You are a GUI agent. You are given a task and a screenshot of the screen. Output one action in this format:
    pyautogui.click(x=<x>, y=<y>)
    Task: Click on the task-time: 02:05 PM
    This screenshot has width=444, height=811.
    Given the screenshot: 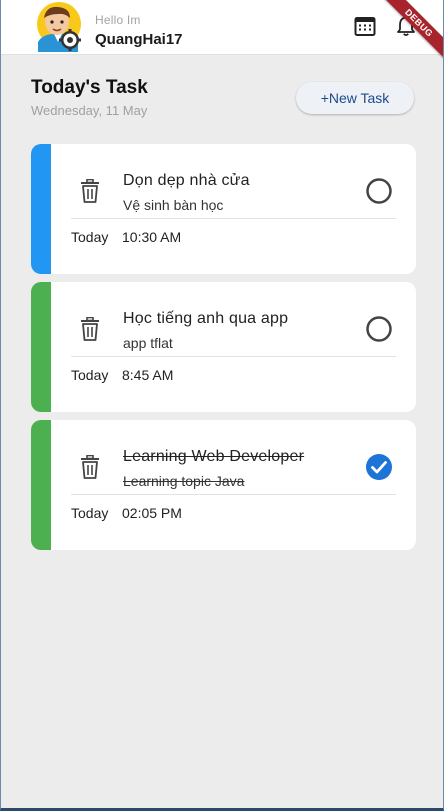 What is the action you would take?
    pyautogui.click(x=152, y=513)
    